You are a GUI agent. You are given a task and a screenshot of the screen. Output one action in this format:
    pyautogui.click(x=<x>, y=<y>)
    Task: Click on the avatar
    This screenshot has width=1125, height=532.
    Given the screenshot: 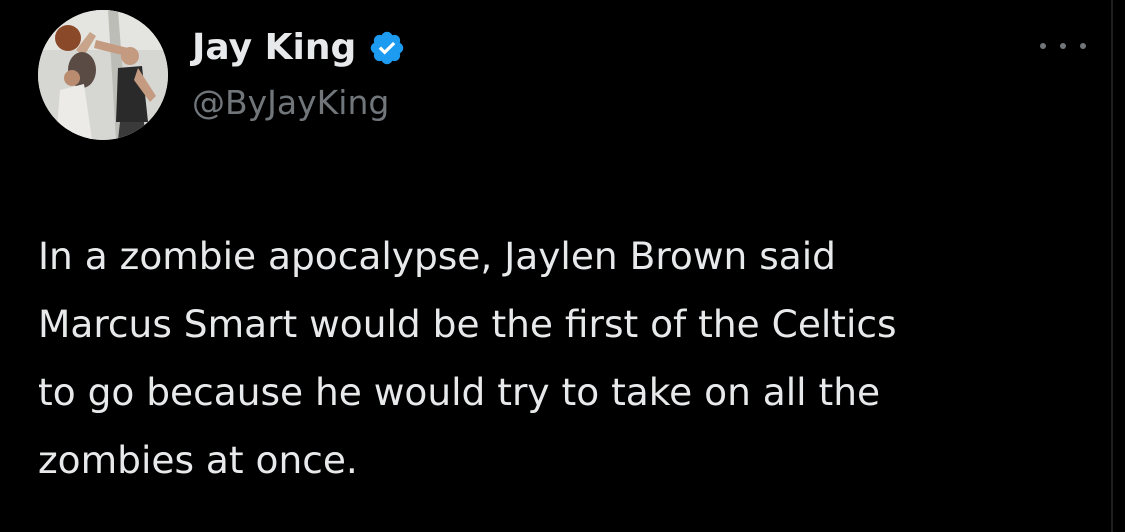 What is the action you would take?
    pyautogui.click(x=103, y=75)
    